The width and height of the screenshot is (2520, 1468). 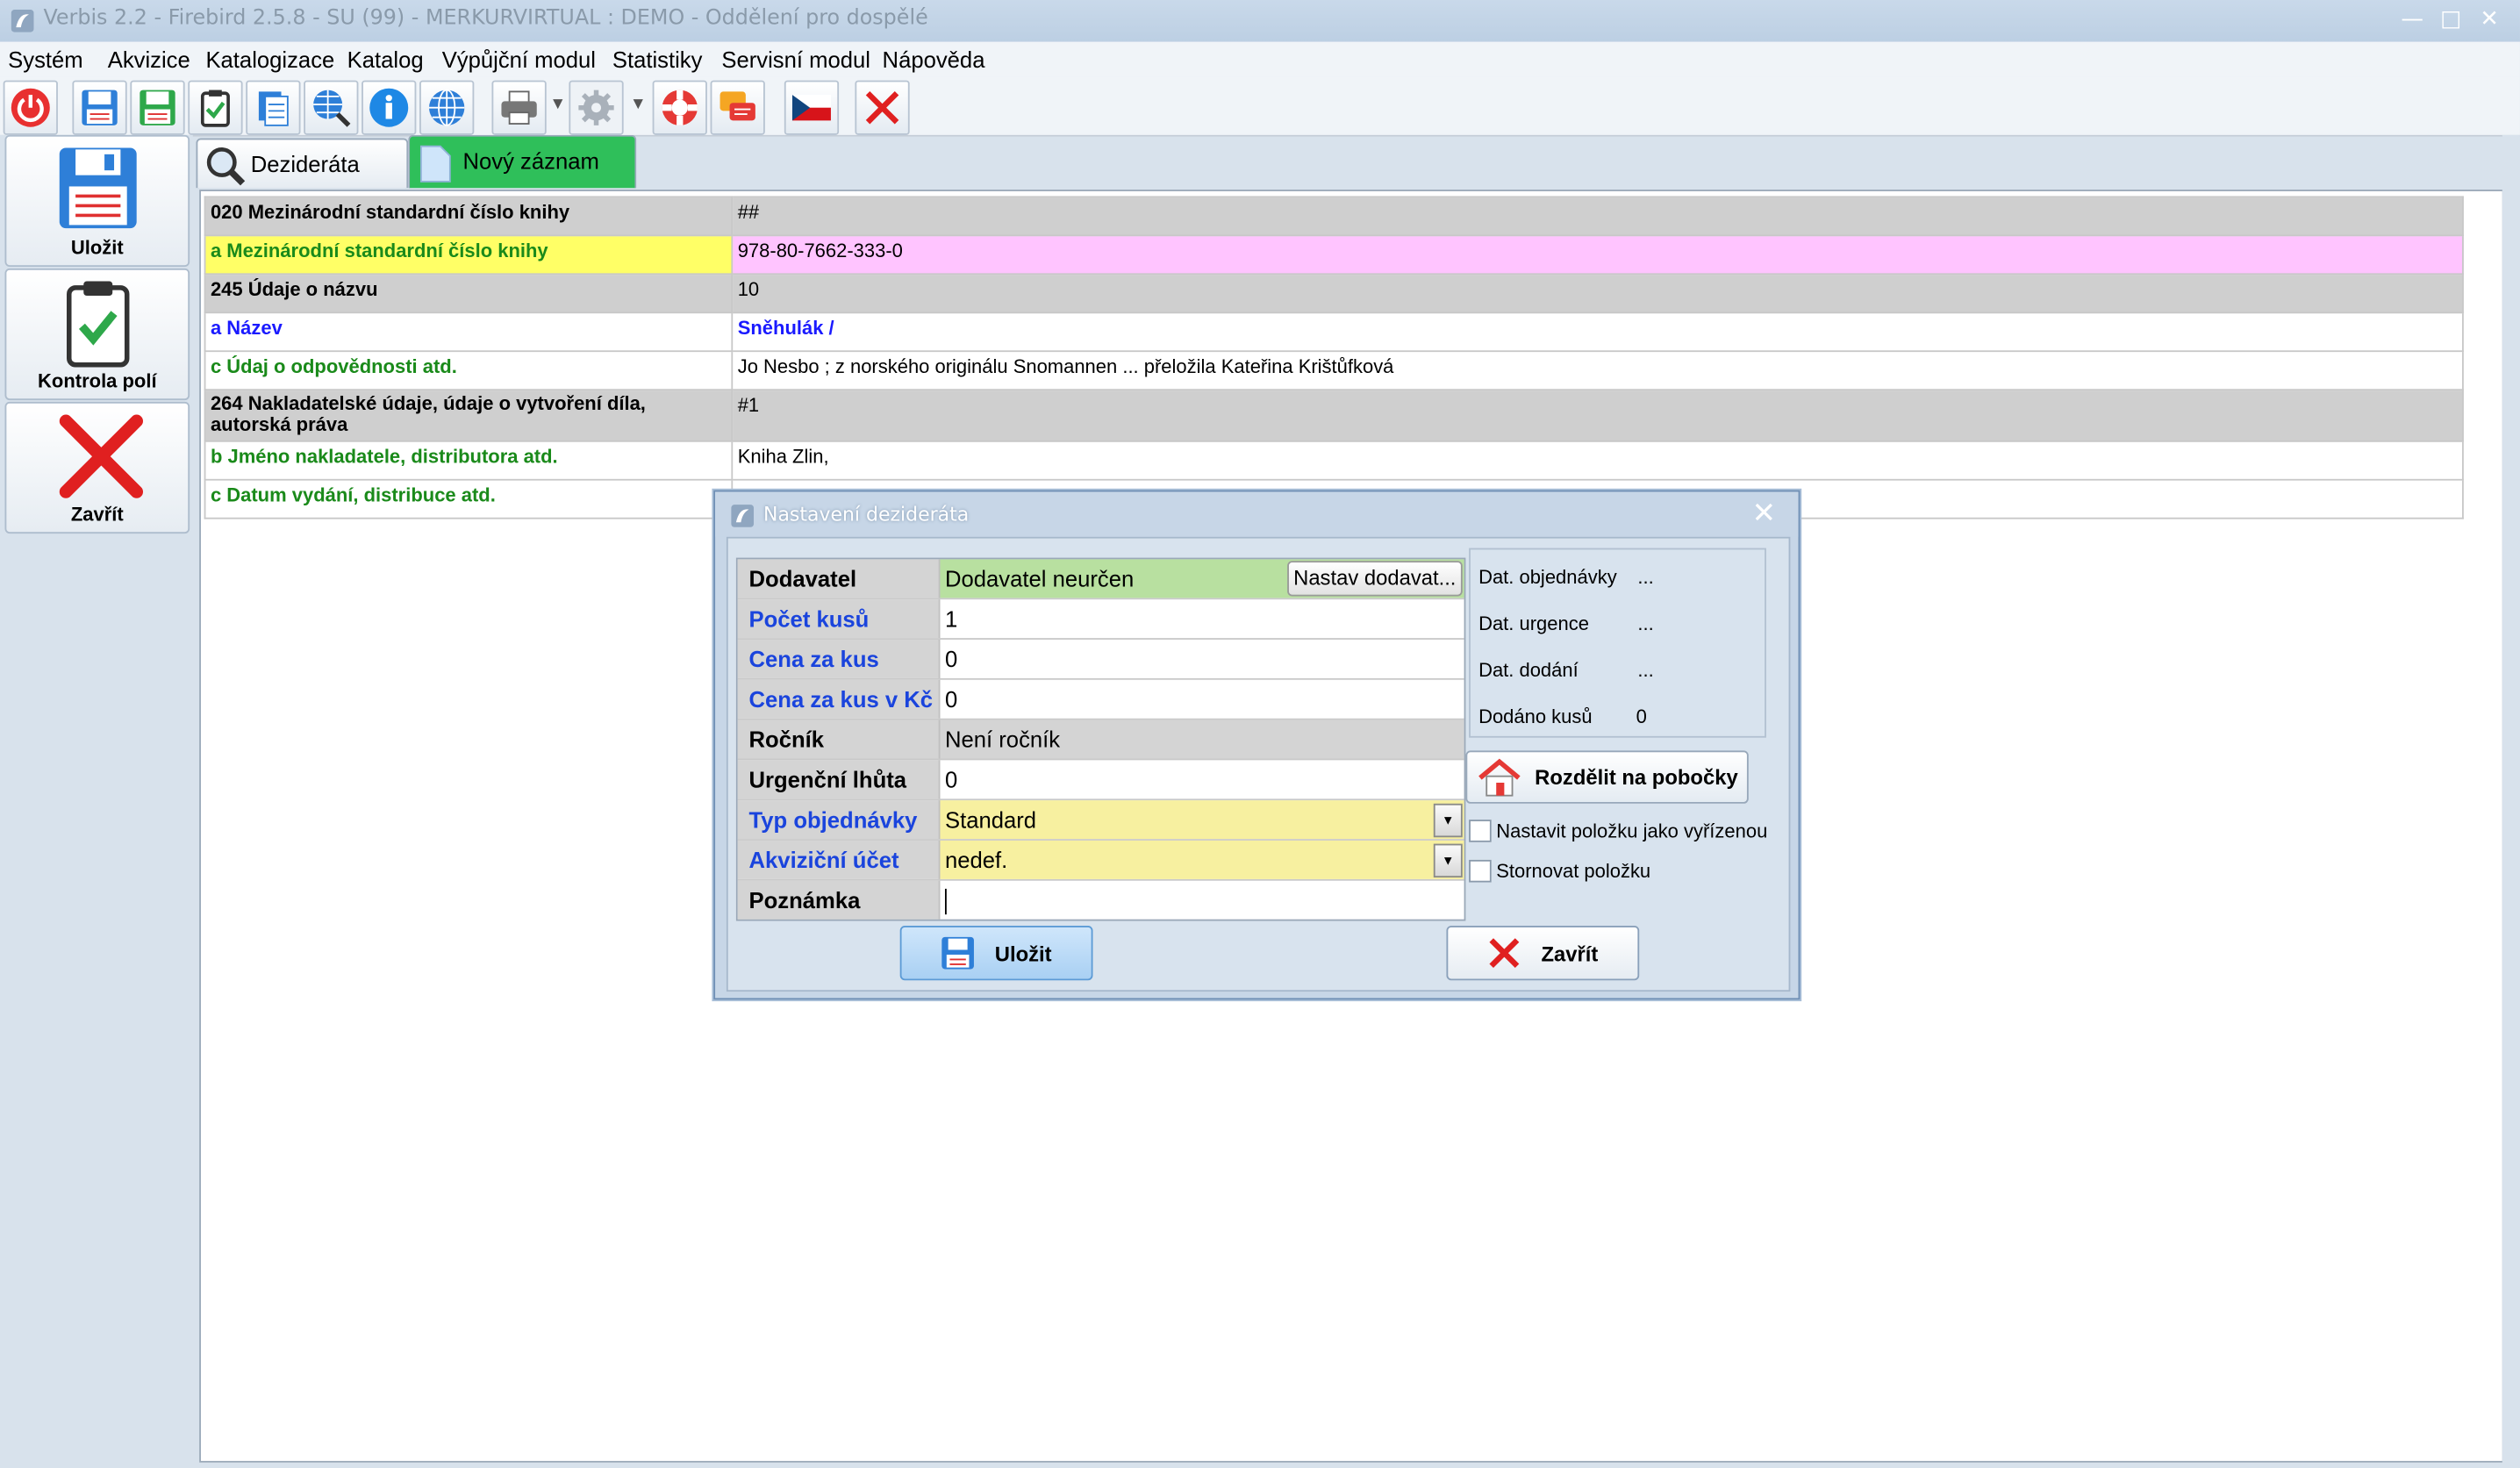 I want to click on minimize-button: —, so click(x=2412, y=20).